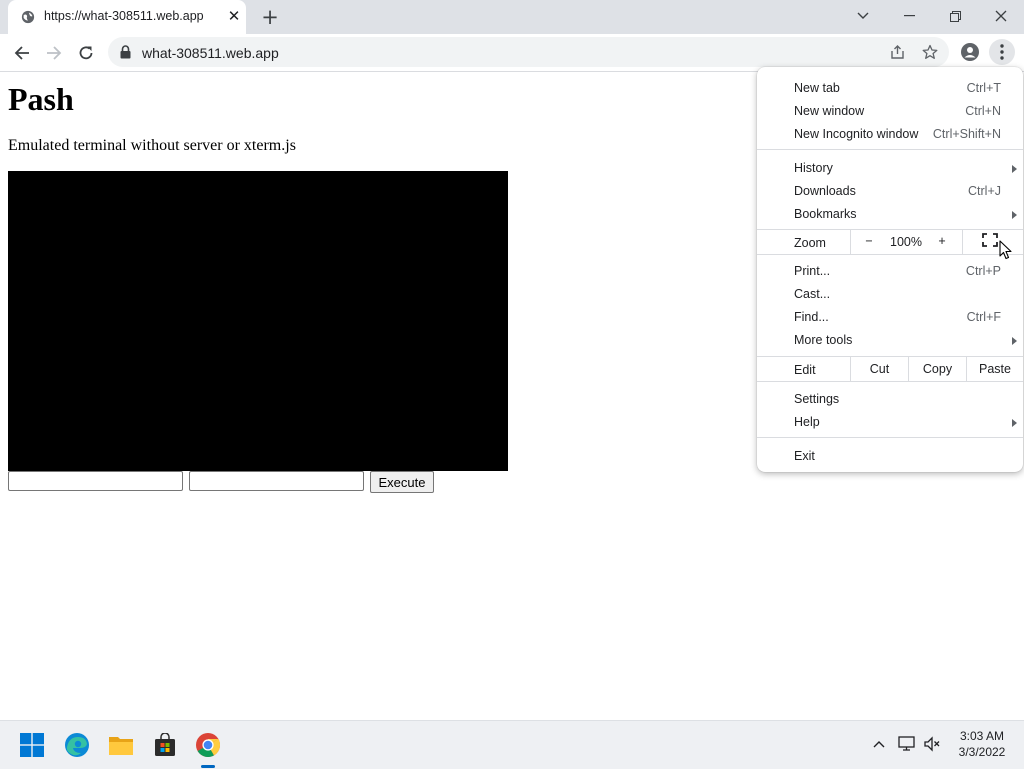 This screenshot has width=1024, height=769. What do you see at coordinates (983, 271) in the screenshot?
I see `menu-item-shortcut: Ctrl+P` at bounding box center [983, 271].